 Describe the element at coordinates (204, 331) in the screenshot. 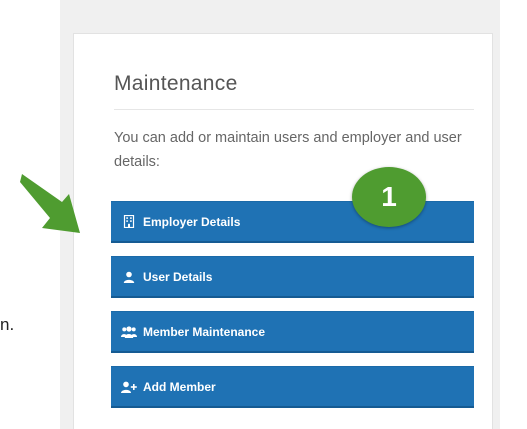

I see `member-maintenance-label: Member Maintenance` at that location.